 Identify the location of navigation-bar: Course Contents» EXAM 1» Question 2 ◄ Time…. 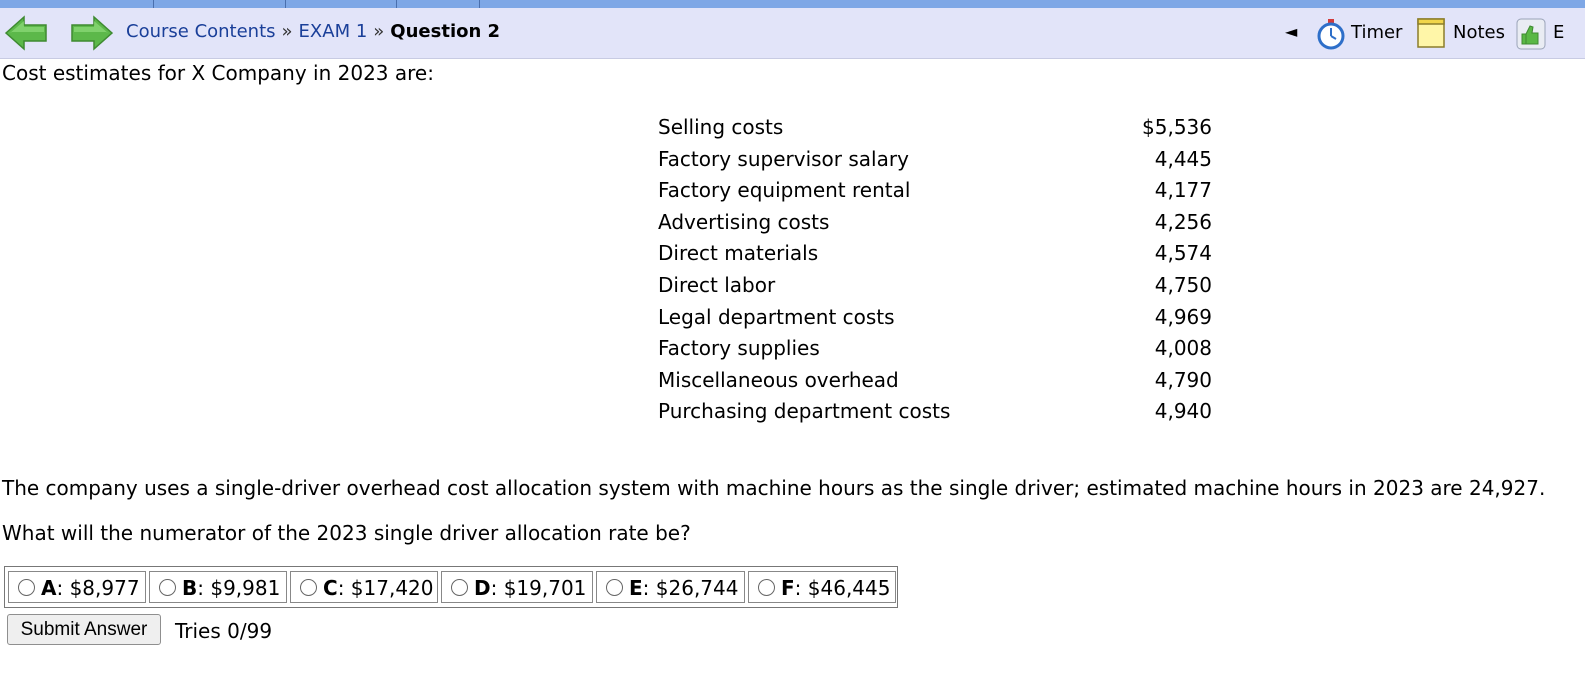
(792, 33).